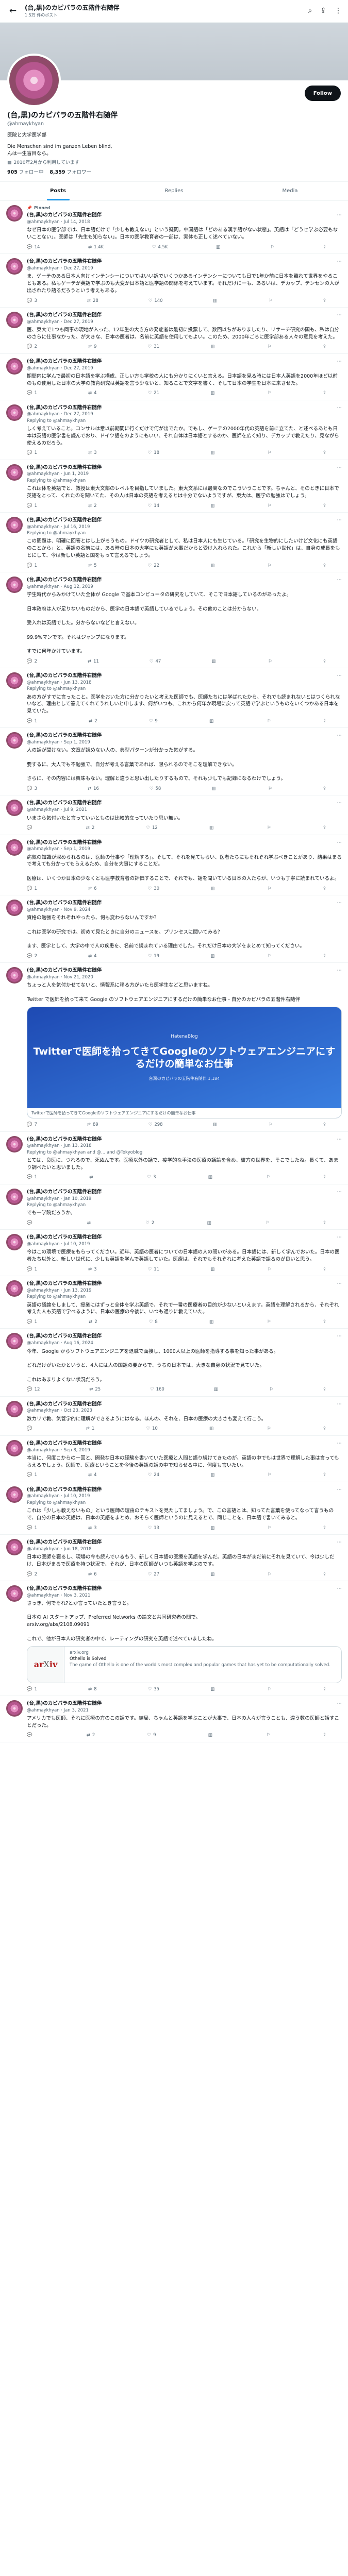 Image resolution: width=348 pixels, height=2576 pixels. I want to click on like-action: ♡ 2, so click(149, 1223).